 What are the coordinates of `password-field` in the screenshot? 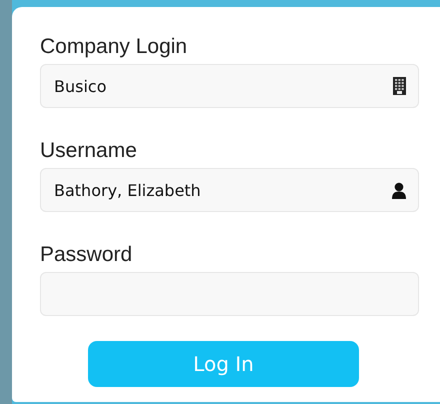 It's located at (229, 294).